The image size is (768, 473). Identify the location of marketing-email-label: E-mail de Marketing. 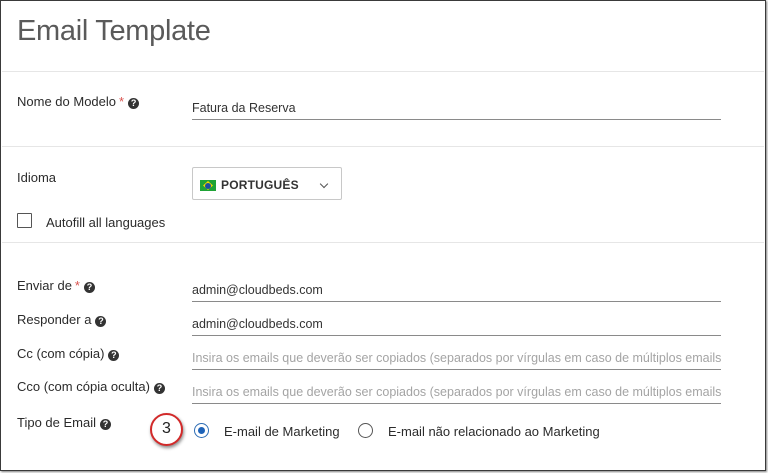
(282, 431).